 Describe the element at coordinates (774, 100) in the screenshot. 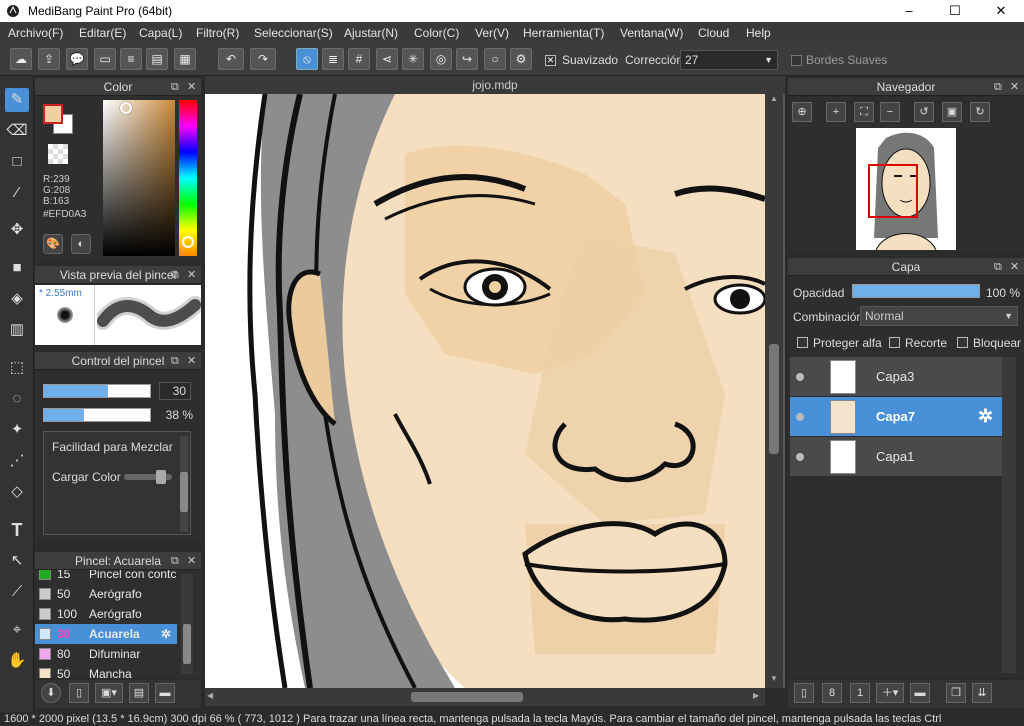

I see `scroll-up-icon: ▲` at that location.